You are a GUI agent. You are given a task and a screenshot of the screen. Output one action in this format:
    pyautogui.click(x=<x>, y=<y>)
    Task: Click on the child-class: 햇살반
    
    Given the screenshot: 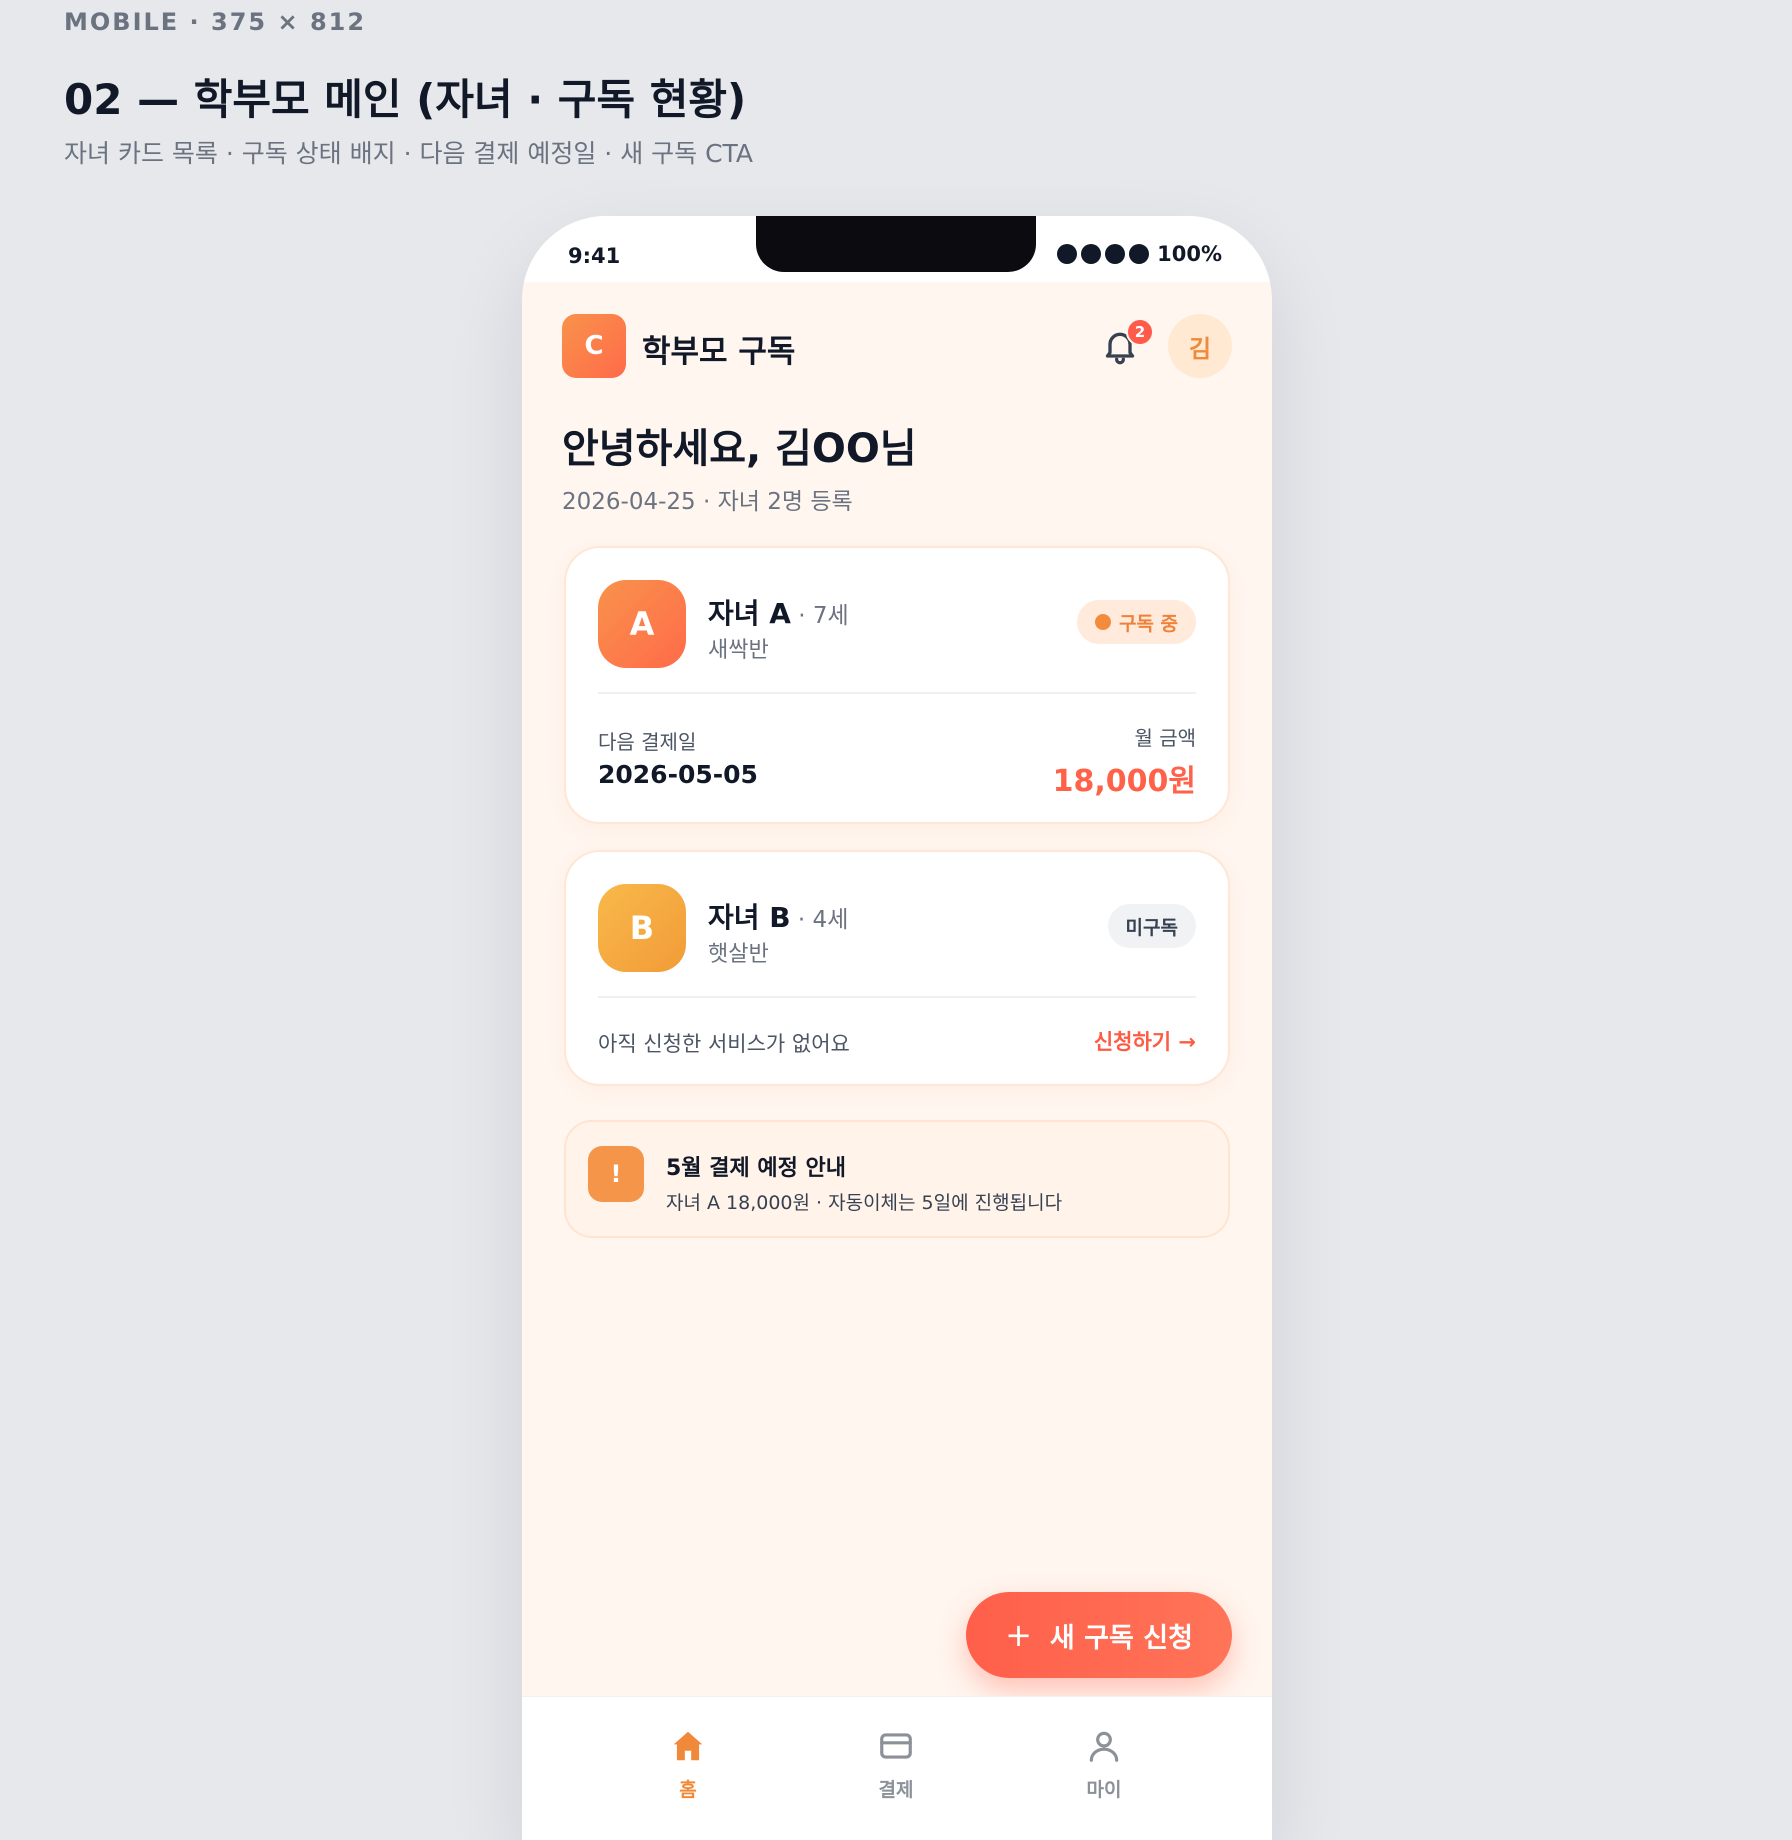 What is the action you would take?
    pyautogui.click(x=738, y=954)
    